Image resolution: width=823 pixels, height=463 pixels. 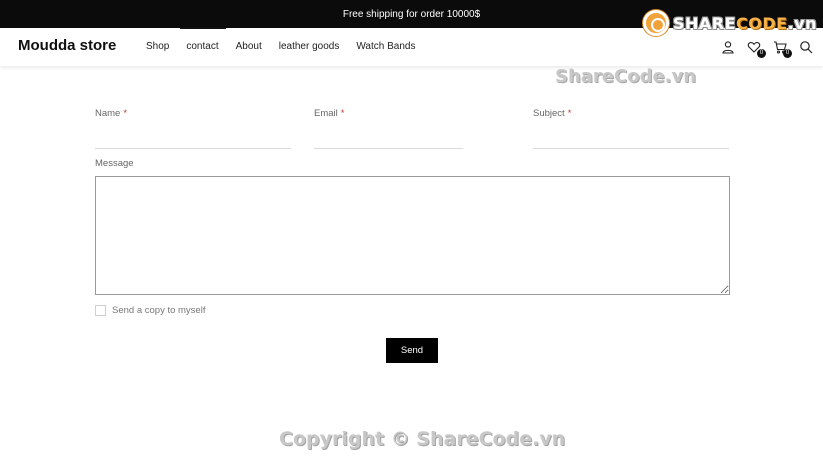 I want to click on subject-label: Subject *, so click(x=552, y=113).